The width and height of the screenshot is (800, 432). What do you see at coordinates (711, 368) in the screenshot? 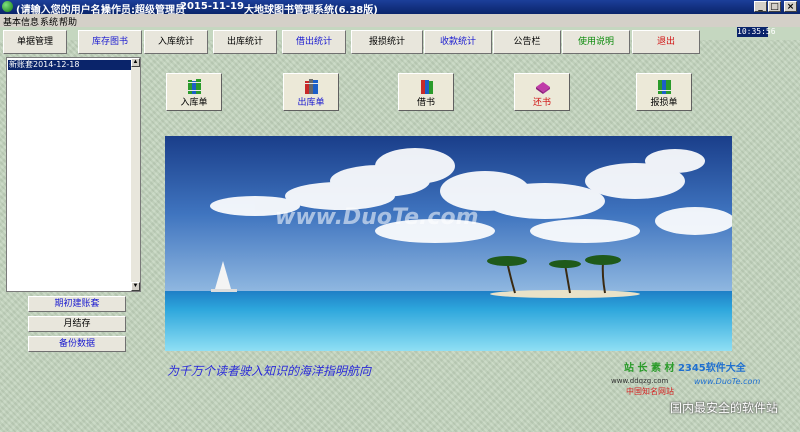
I see `watermark-brand: 2345软件大全` at bounding box center [711, 368].